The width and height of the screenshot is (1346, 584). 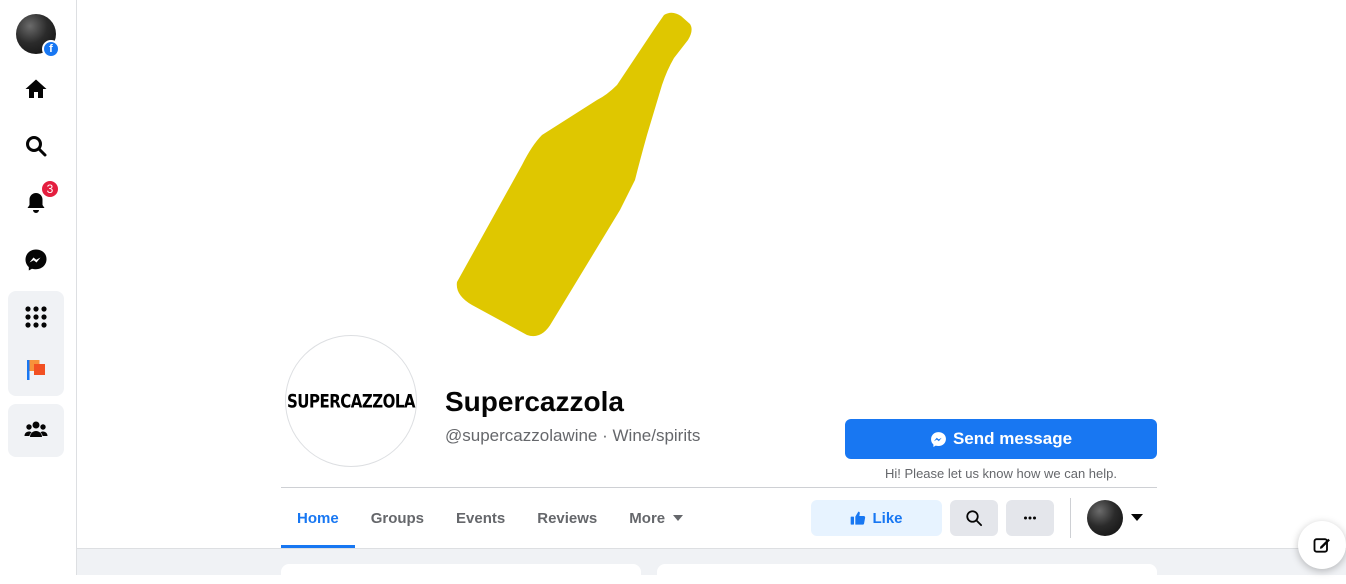 I want to click on compose-icon, so click(x=1321, y=545).